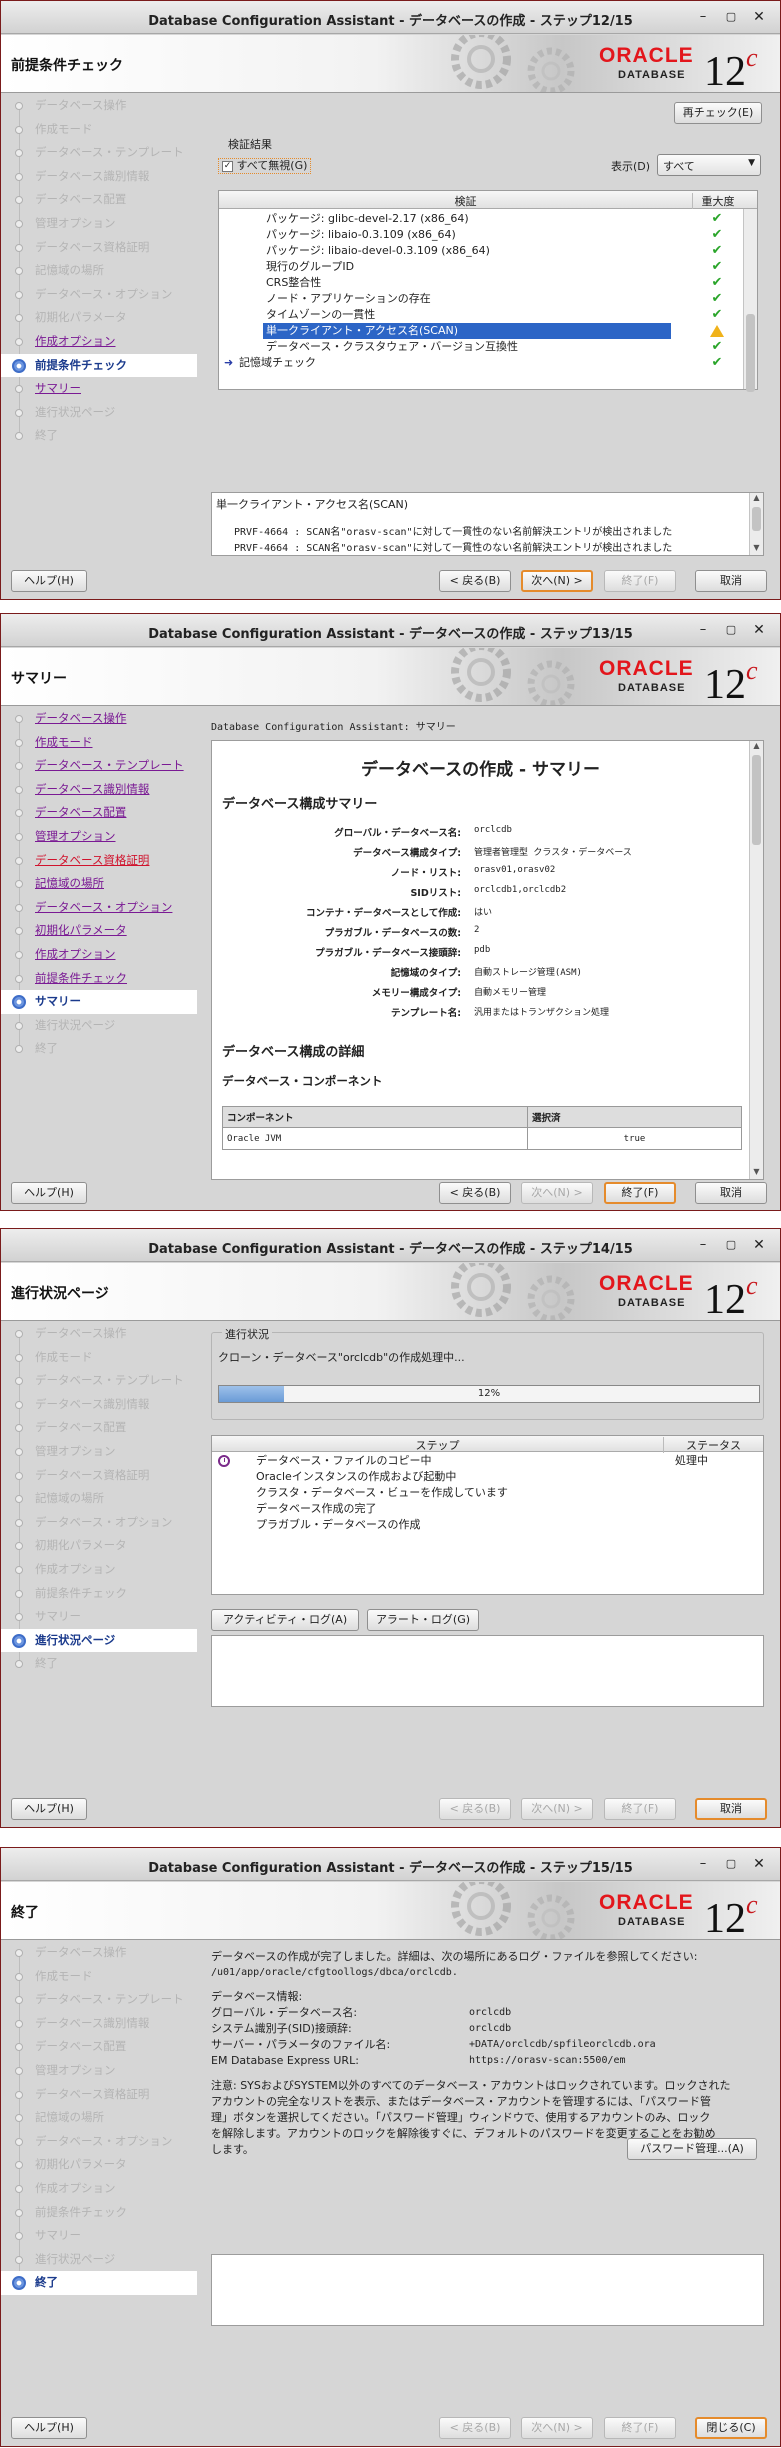  What do you see at coordinates (718, 113) in the screenshot?
I see `recheck-button: 再チェック(E)` at bounding box center [718, 113].